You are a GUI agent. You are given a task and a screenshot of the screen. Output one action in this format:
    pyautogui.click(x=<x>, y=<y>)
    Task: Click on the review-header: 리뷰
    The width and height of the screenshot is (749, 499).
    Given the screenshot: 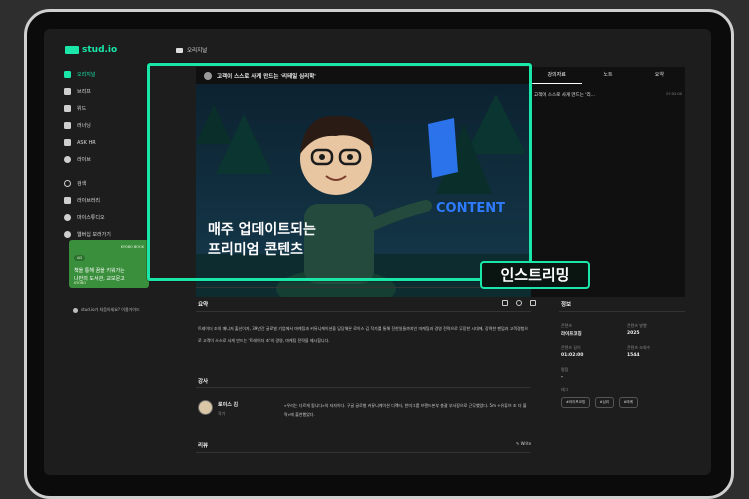 What is the action you would take?
    pyautogui.click(x=203, y=445)
    